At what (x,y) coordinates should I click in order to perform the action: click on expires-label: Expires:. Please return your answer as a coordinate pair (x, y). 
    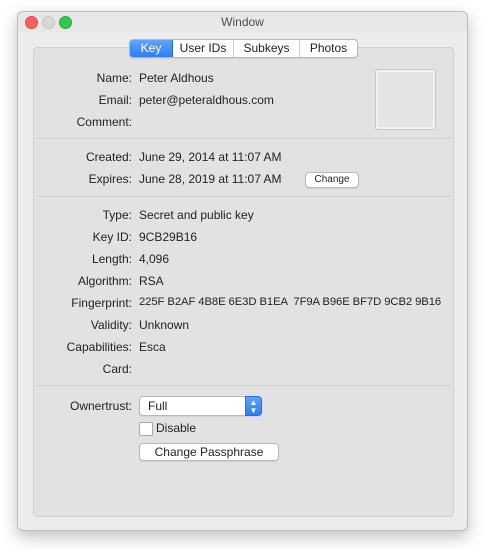
    Looking at the image, I should click on (110, 179).